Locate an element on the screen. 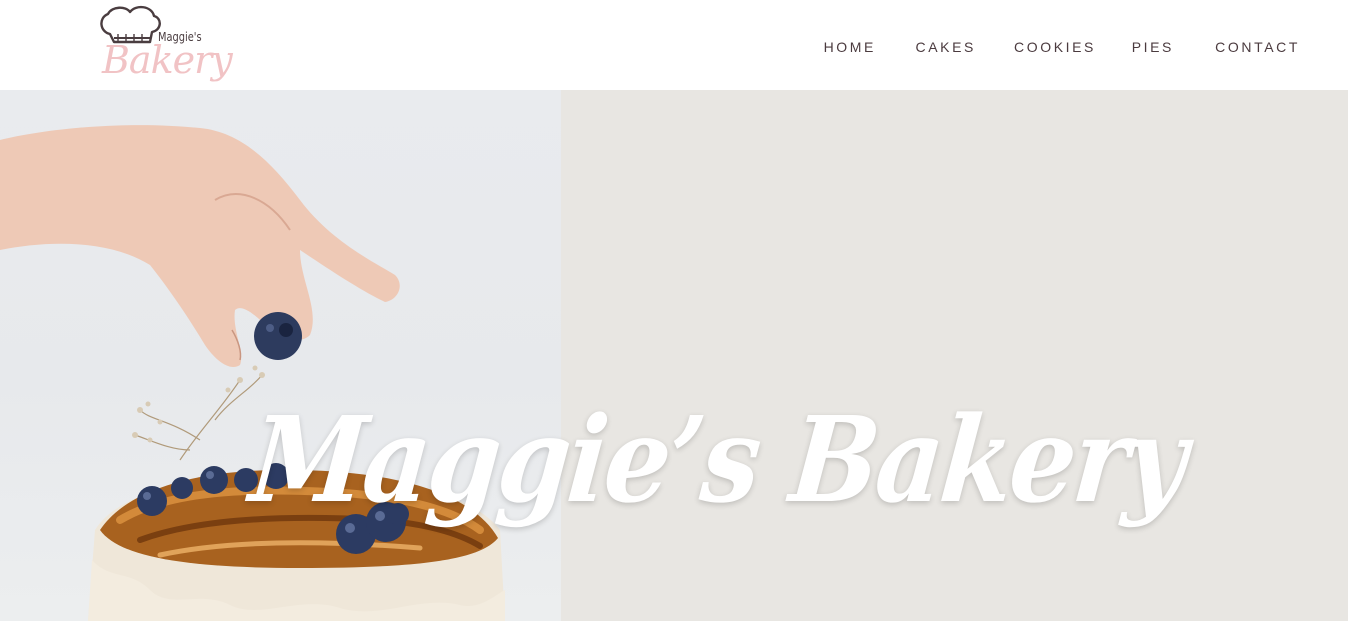 Image resolution: width=1348 pixels, height=621 pixels. nav-pies: PIES is located at coordinates (1153, 47).